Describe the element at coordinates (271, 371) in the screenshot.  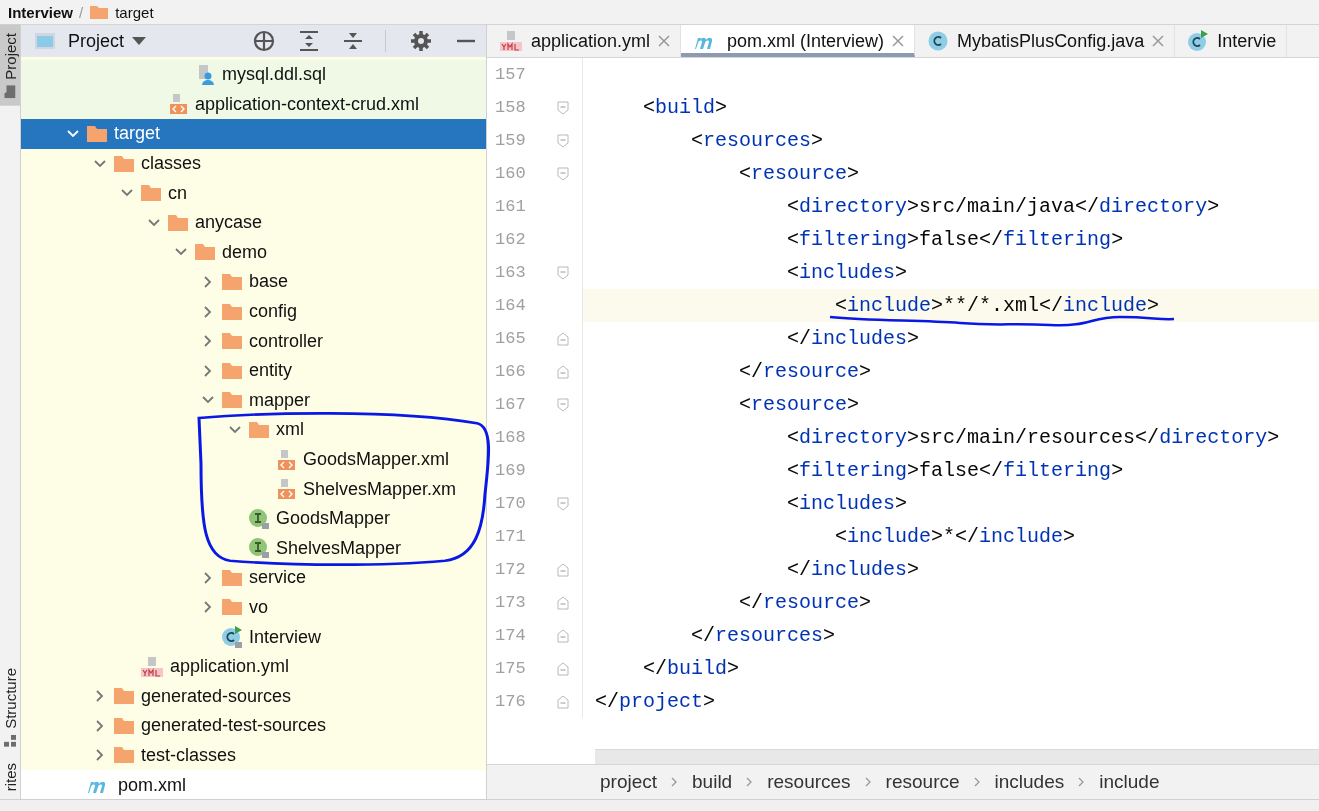
I see `tree-item-label: entity` at that location.